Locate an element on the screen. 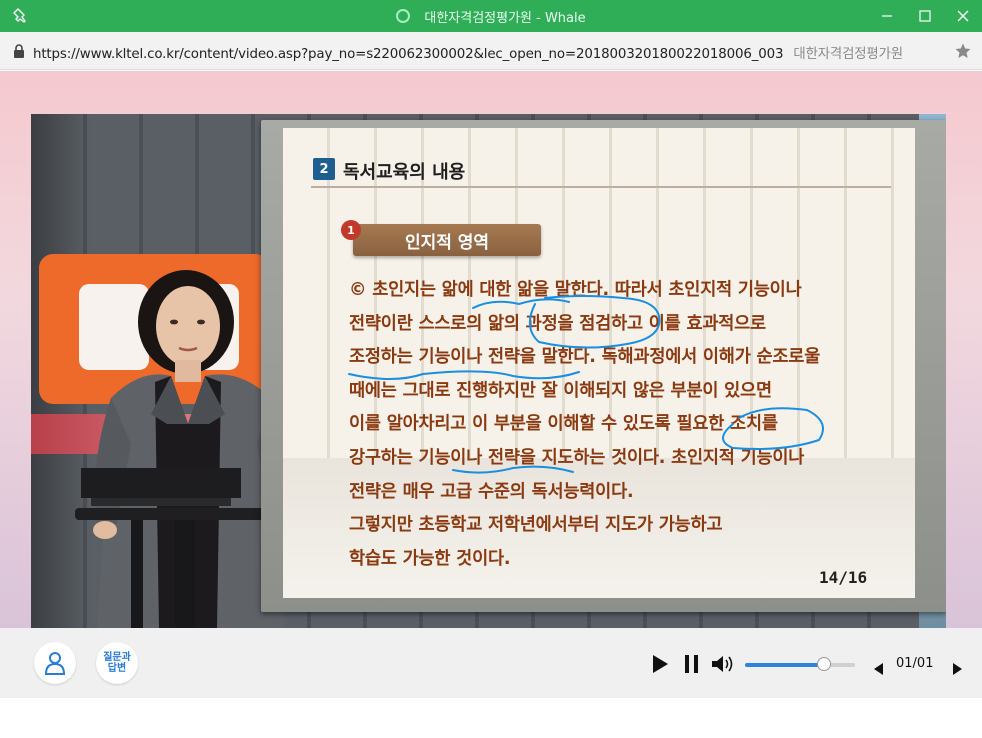  qa-label: 질문과 답변 is located at coordinates (117, 663).